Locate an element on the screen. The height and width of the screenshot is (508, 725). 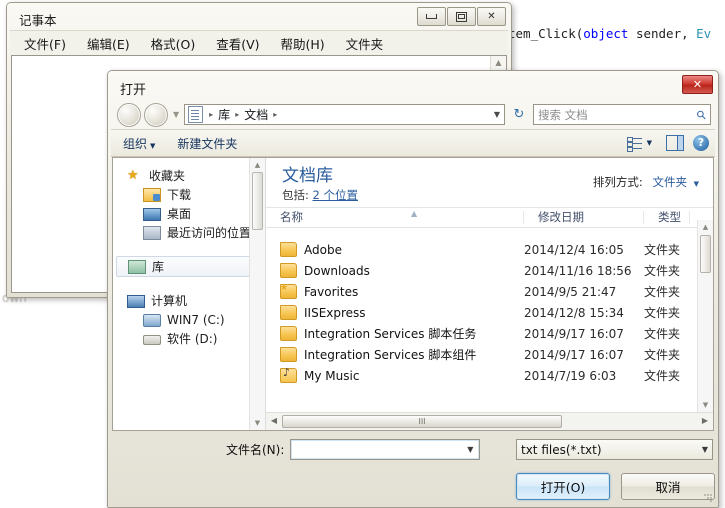
scroll-right-arrow: ▶ is located at coordinates (705, 421).